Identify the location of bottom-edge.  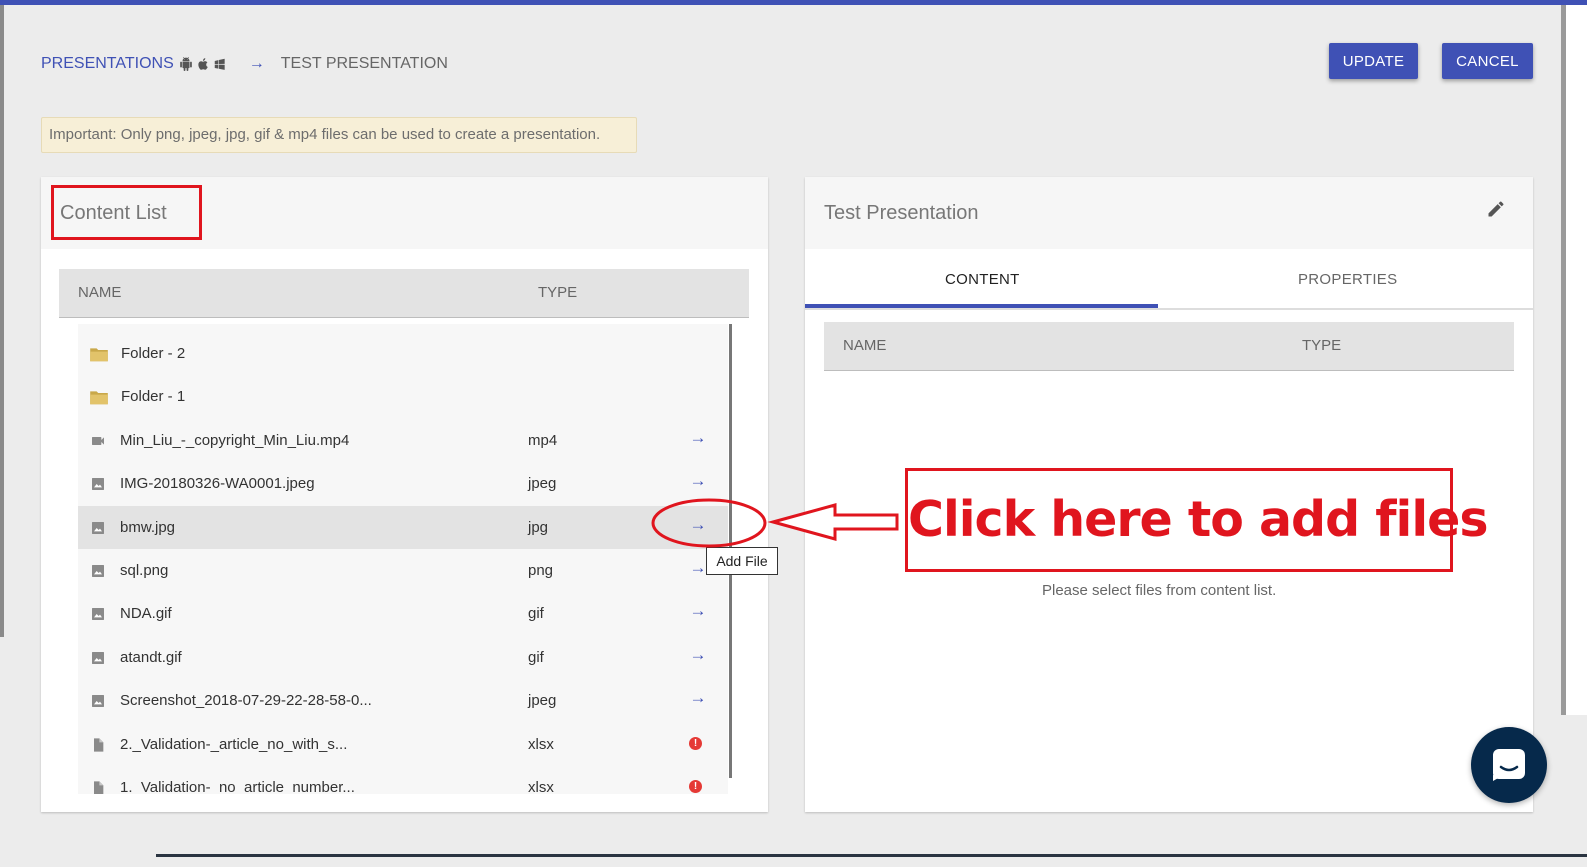
(871, 855).